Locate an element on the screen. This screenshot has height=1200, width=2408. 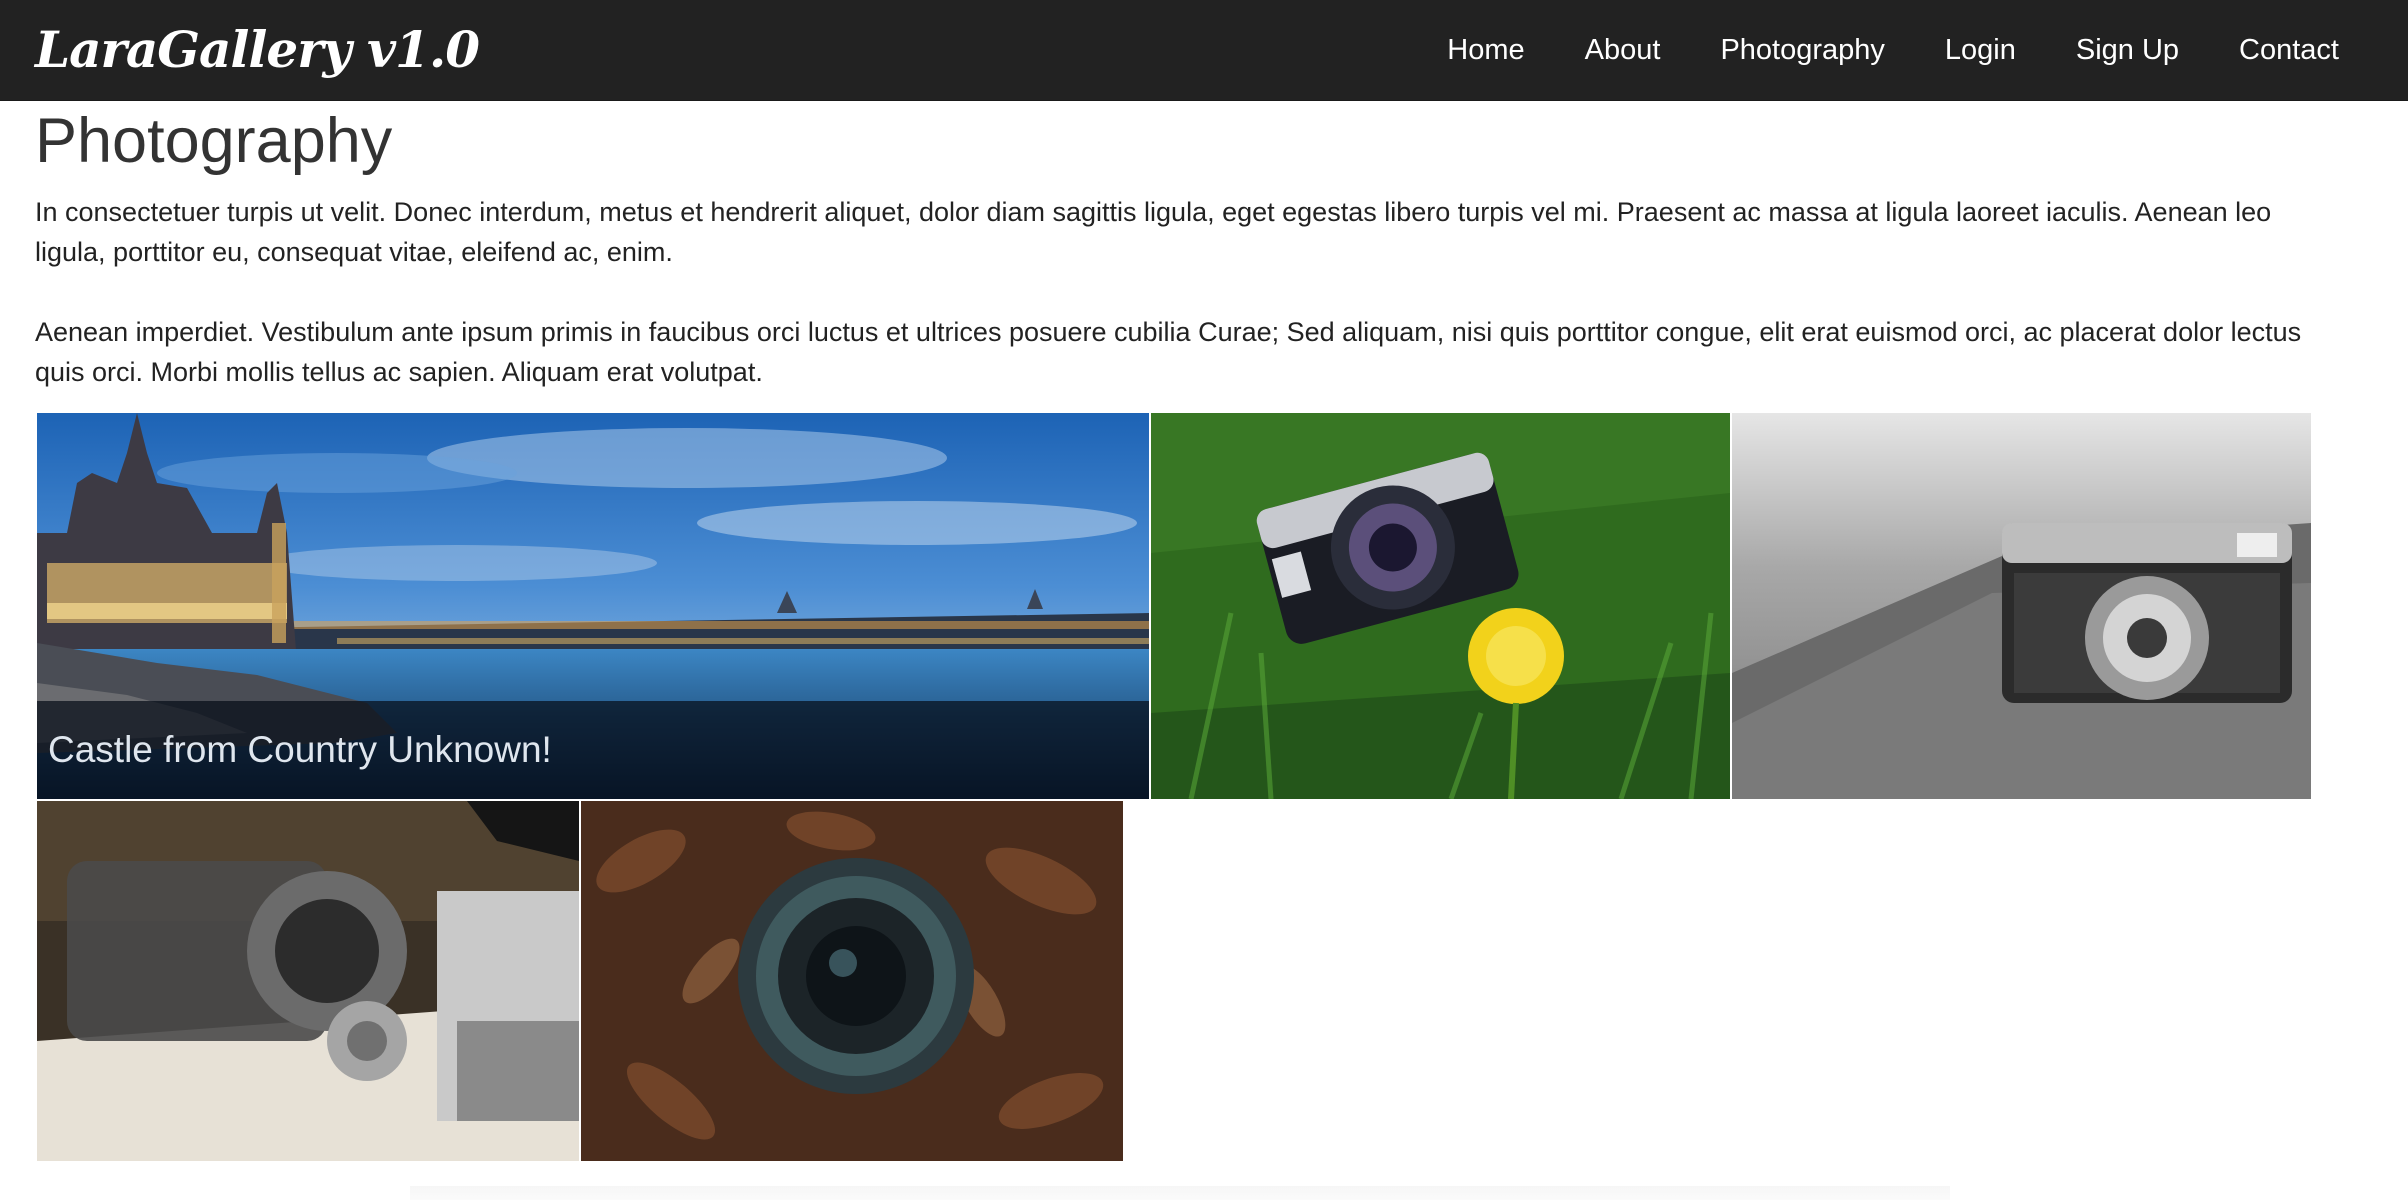
nav-item-photography: Photography is located at coordinates (1802, 50).